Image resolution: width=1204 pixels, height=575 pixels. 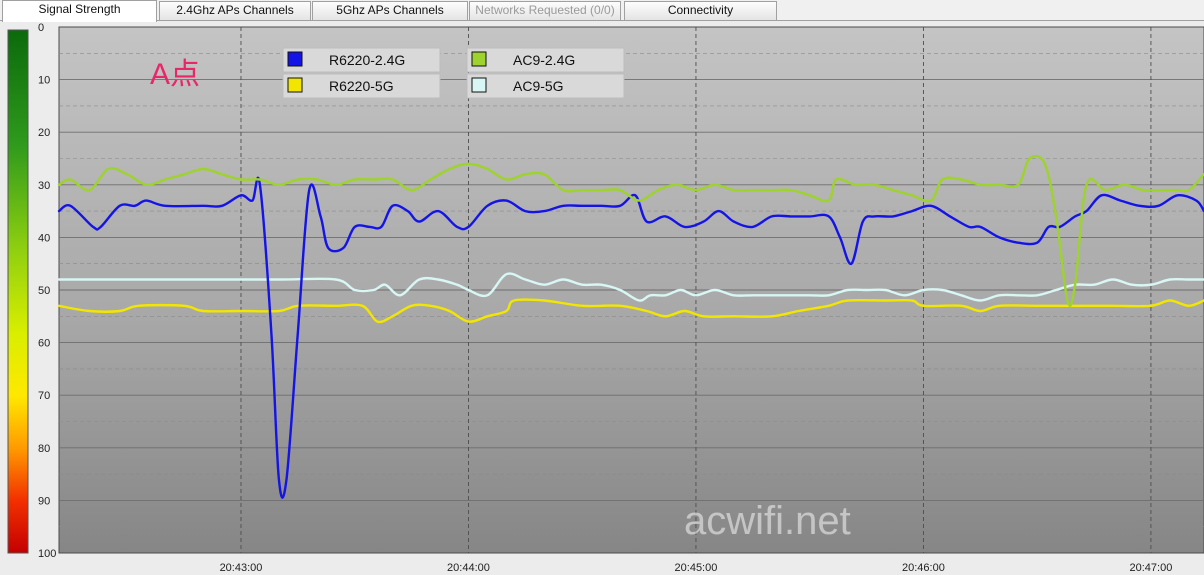 I want to click on watermark: acwifi.net, so click(x=767, y=521).